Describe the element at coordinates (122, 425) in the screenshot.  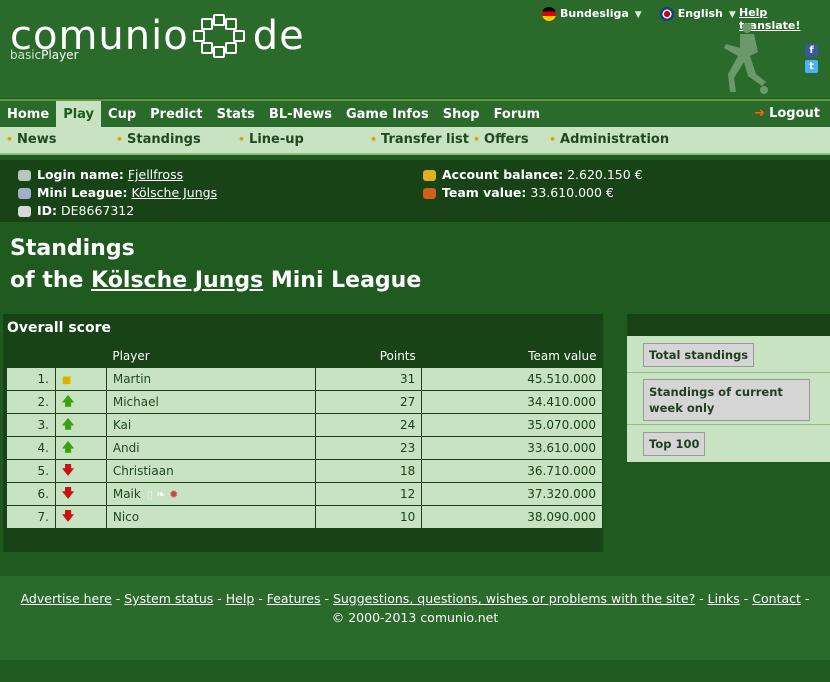
I see `player-name-link: Kai` at that location.